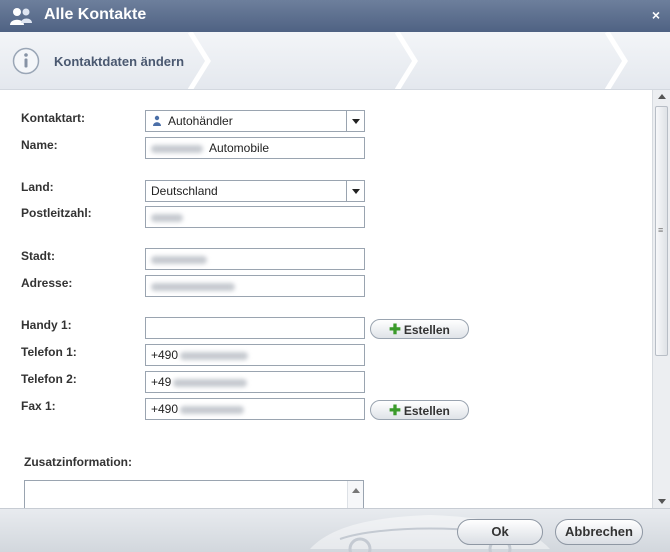 Image resolution: width=670 pixels, height=552 pixels. I want to click on close-button: ×, so click(656, 15).